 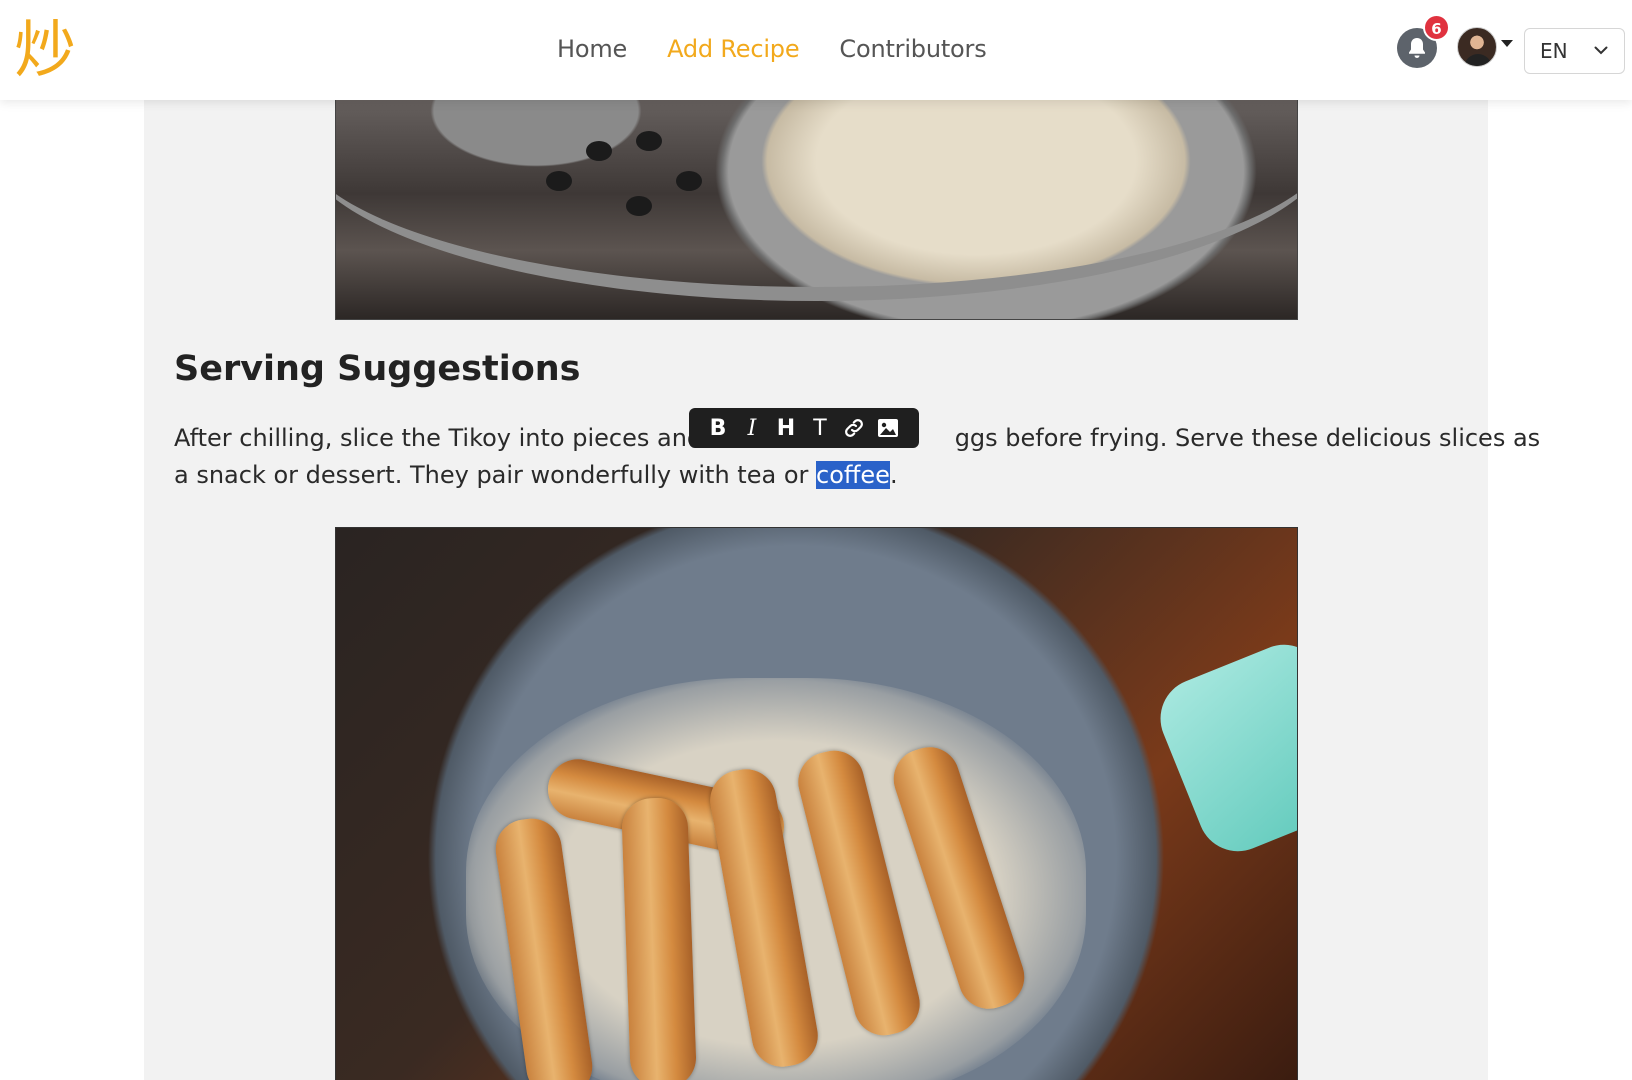 What do you see at coordinates (1477, 47) in the screenshot?
I see `user-avatar` at bounding box center [1477, 47].